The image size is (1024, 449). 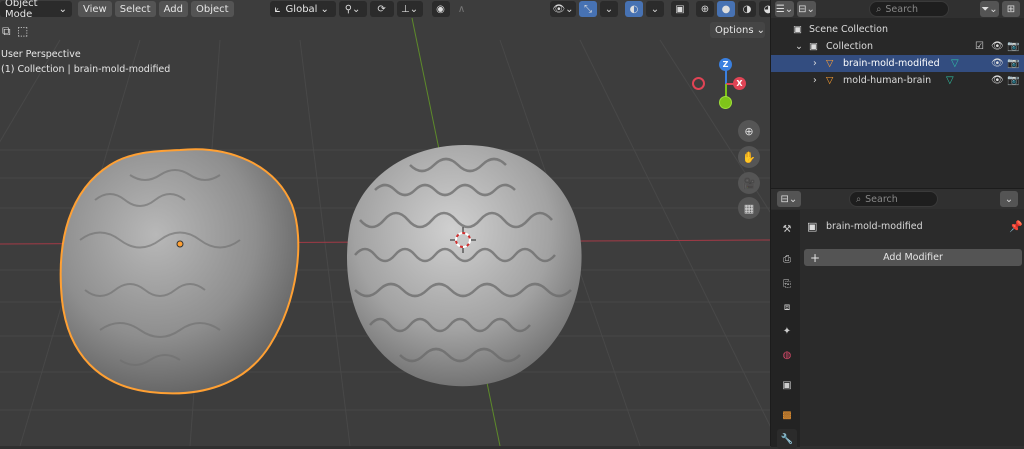 What do you see at coordinates (815, 257) in the screenshot?
I see `plus-icon: +` at bounding box center [815, 257].